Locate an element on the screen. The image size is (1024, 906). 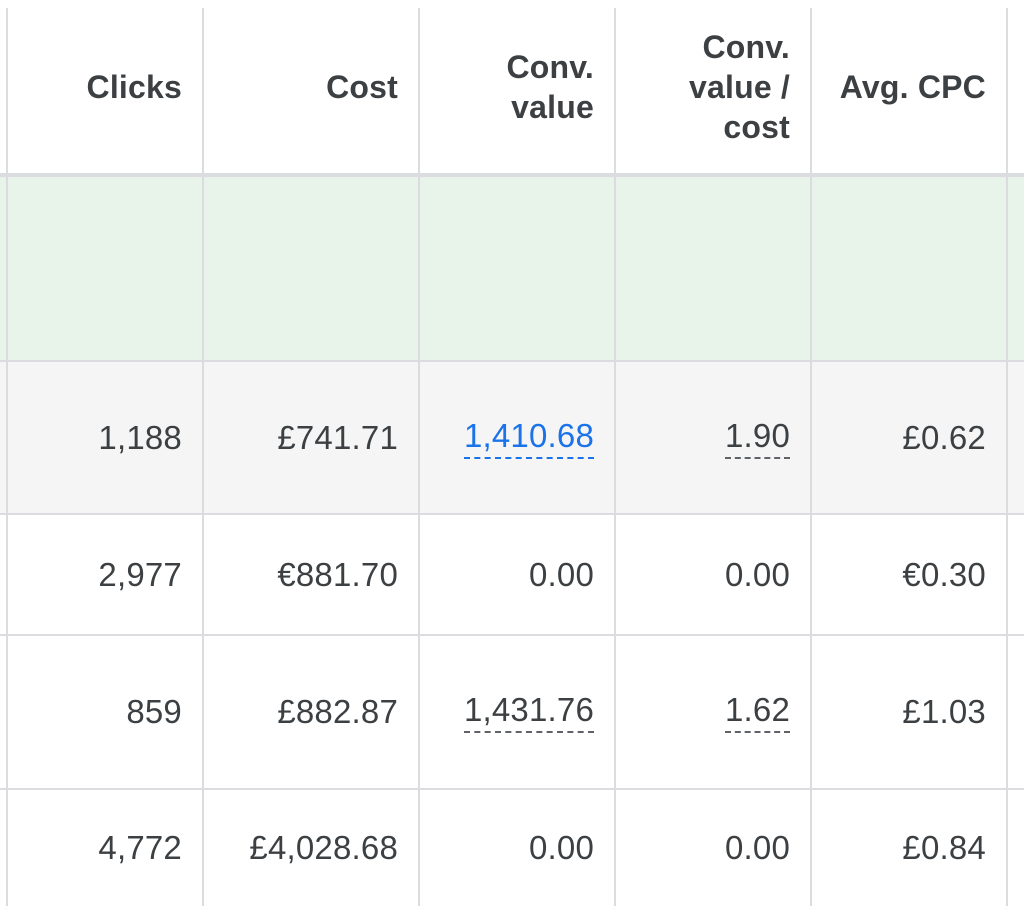
header-avg-cpc: Avg. CPC is located at coordinates (910, 86).